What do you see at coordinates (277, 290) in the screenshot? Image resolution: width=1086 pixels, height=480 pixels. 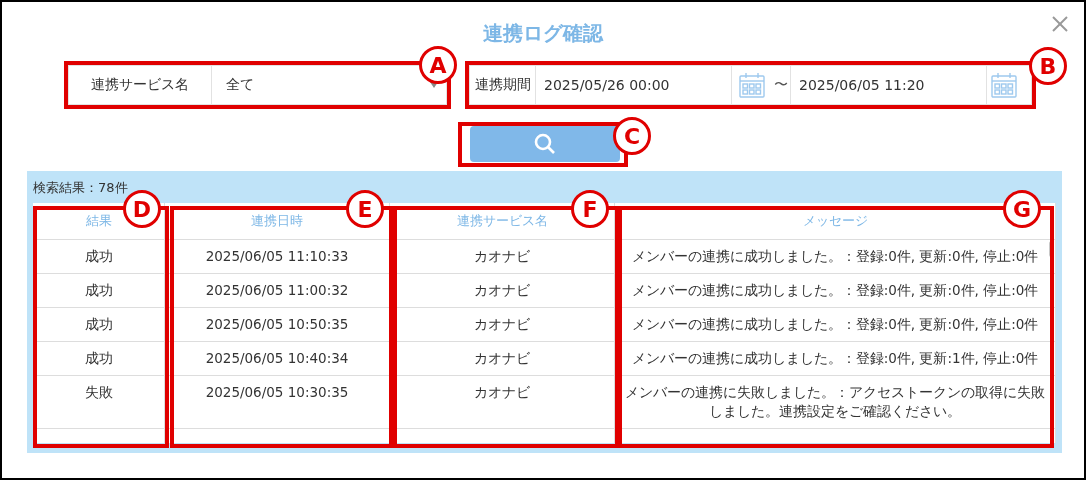 I see `table-cell: 2025/06/05 11:00:32` at bounding box center [277, 290].